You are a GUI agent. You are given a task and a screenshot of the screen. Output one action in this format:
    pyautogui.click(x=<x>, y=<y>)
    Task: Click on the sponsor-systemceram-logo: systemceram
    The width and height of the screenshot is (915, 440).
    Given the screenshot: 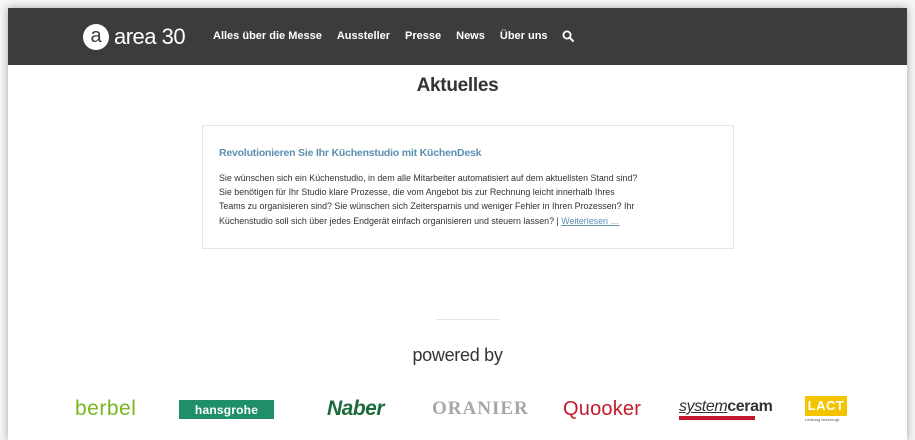 What is the action you would take?
    pyautogui.click(x=726, y=409)
    